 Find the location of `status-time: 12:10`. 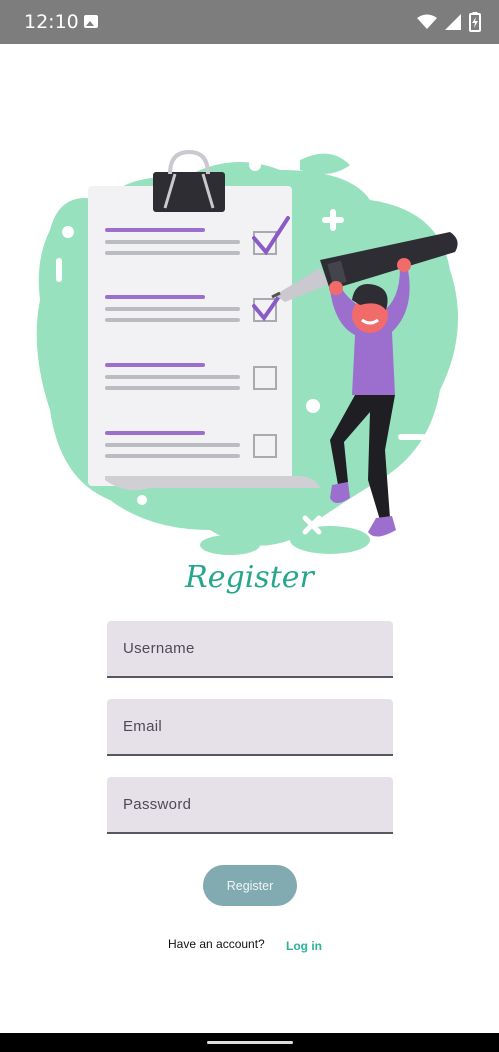

status-time: 12:10 is located at coordinates (51, 22).